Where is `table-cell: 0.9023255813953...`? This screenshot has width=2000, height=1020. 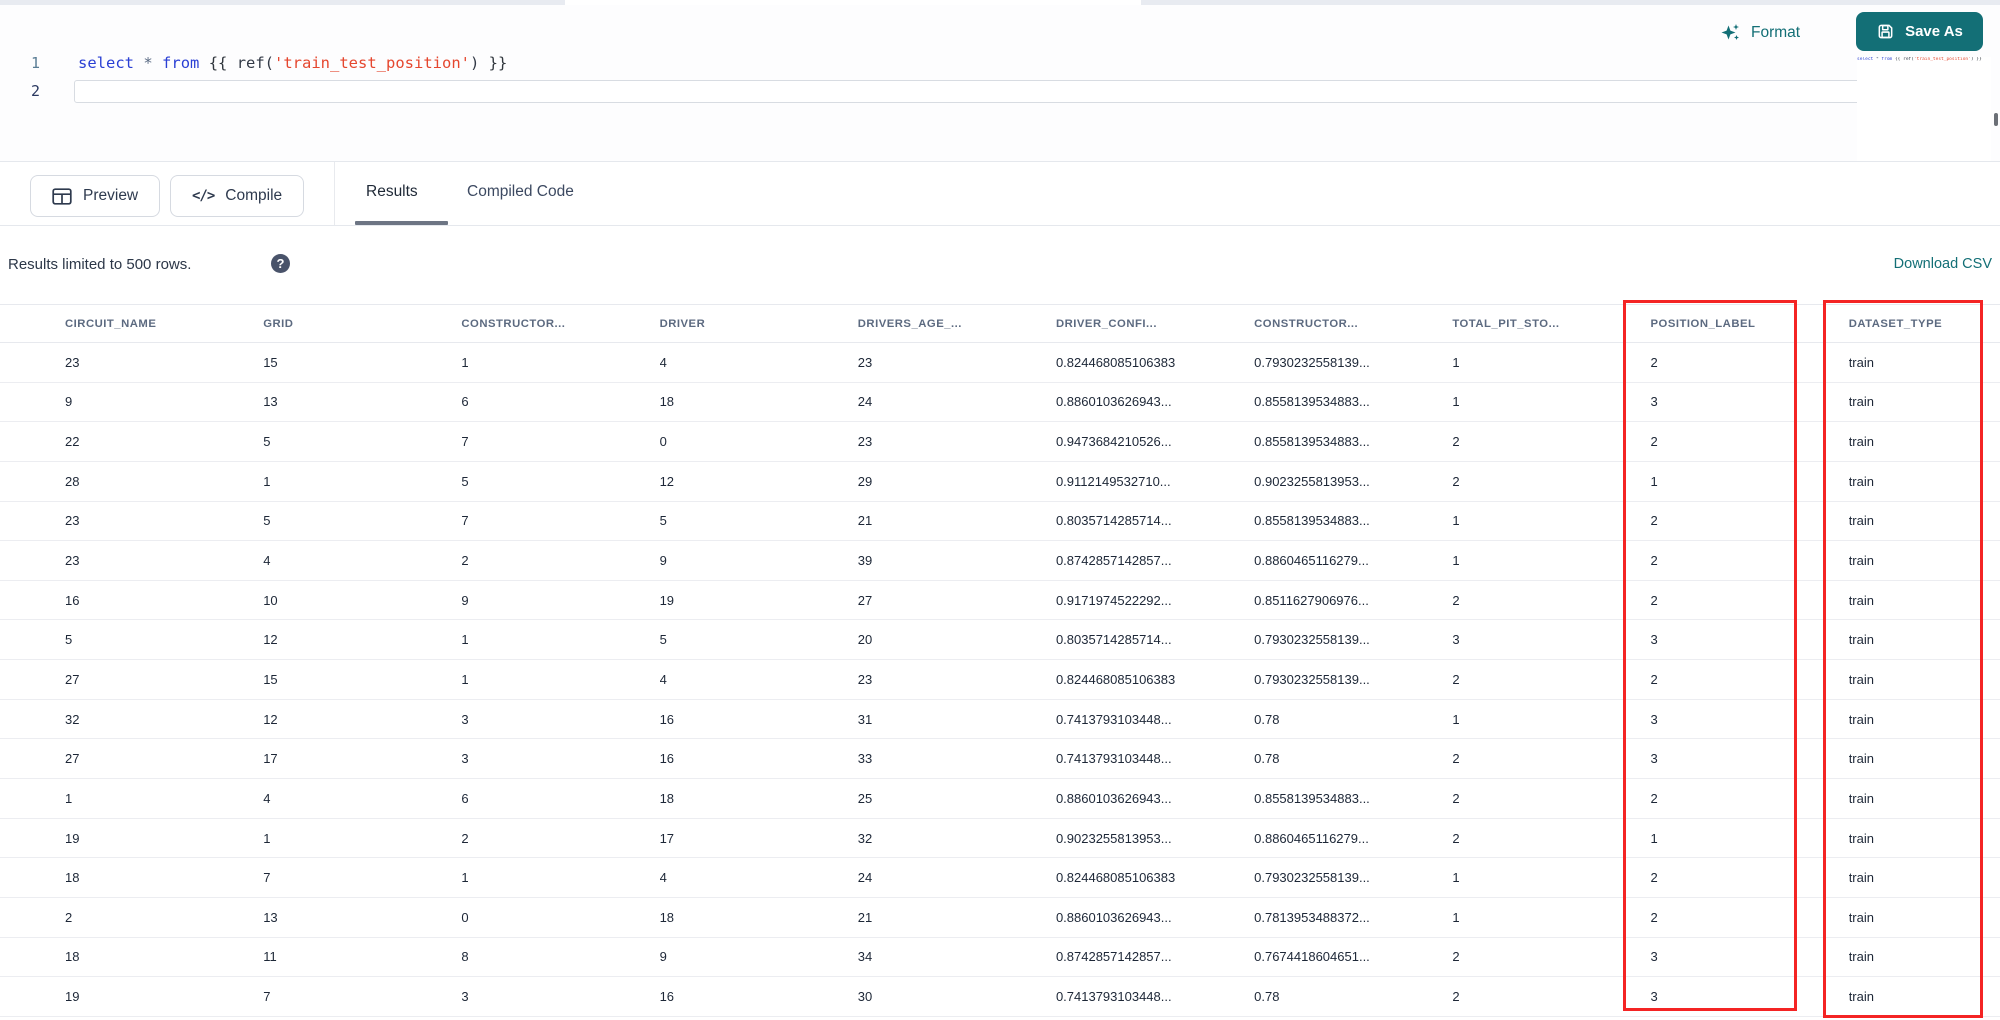
table-cell: 0.9023255813953... is located at coordinates (1312, 481).